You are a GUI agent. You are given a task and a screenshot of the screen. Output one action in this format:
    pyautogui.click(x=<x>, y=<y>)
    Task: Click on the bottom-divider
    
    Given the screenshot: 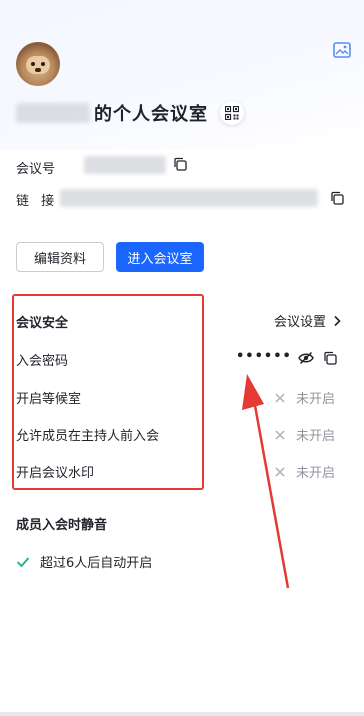 What is the action you would take?
    pyautogui.click(x=182, y=714)
    